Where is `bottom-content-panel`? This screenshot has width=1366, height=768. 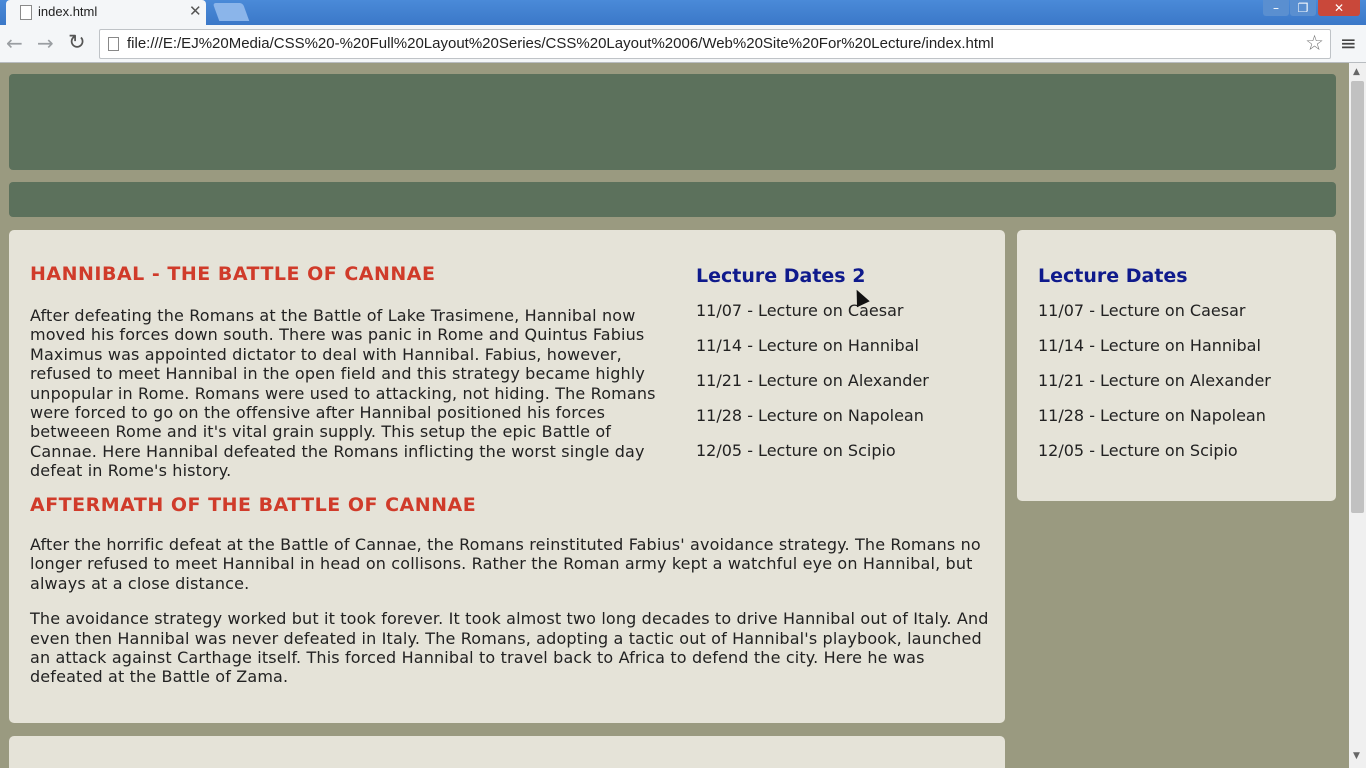
bottom-content-panel is located at coordinates (507, 752).